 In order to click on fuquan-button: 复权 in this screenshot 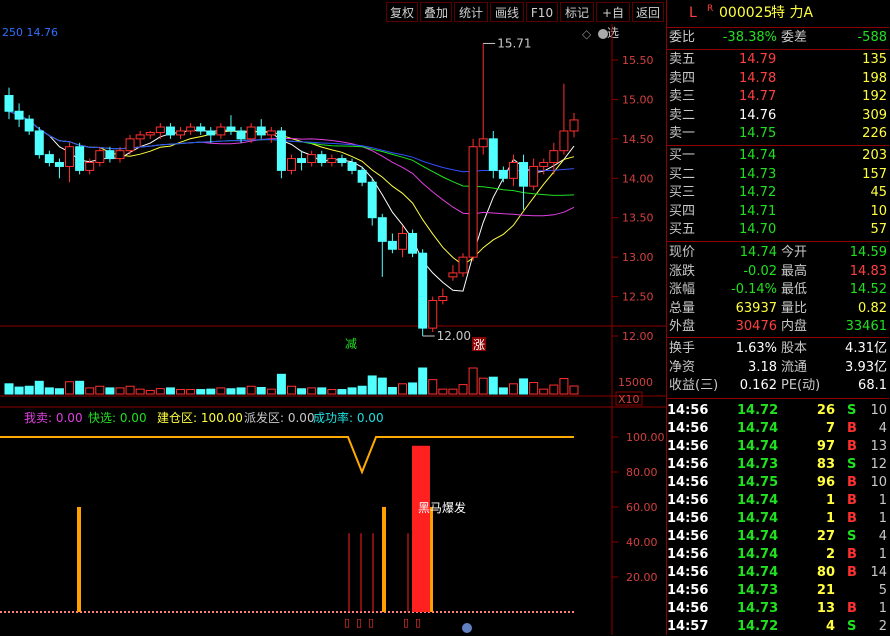, I will do `click(402, 12)`.